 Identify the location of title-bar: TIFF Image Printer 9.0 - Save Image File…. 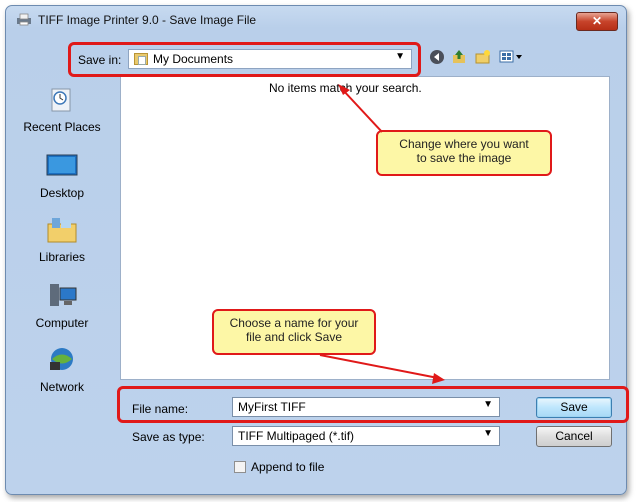
(316, 20).